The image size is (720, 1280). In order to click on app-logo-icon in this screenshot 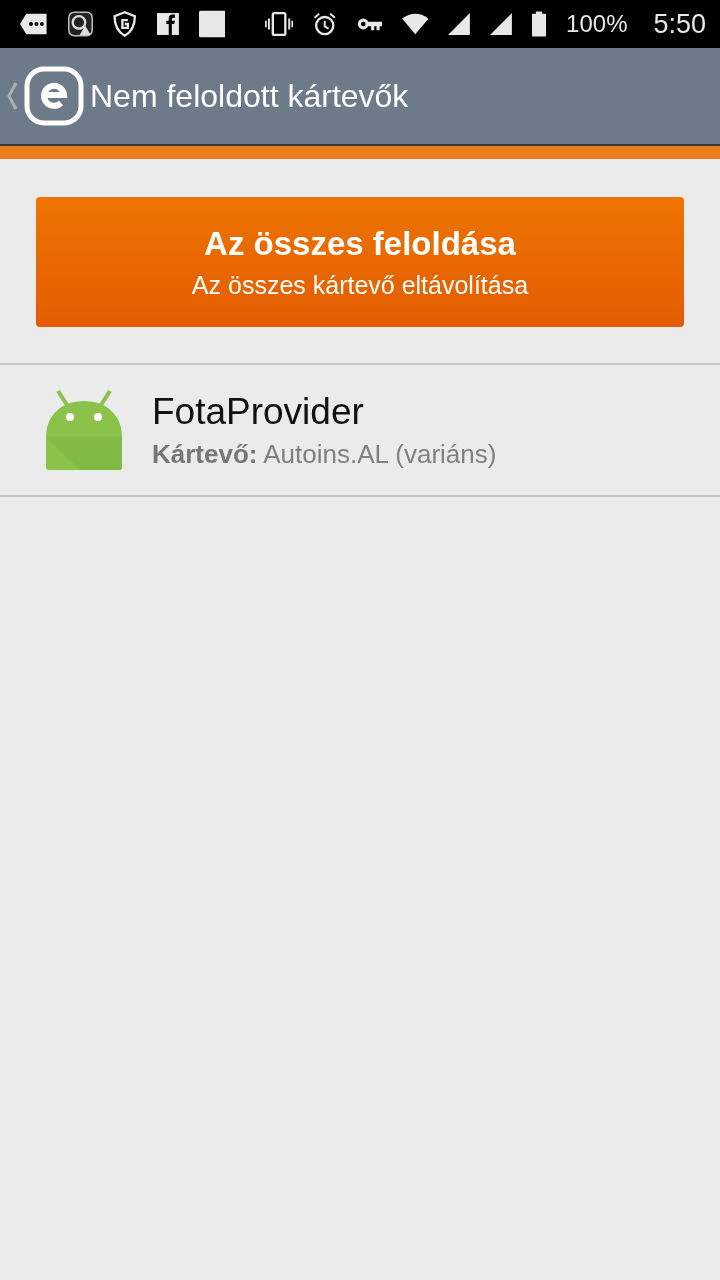, I will do `click(54, 96)`.